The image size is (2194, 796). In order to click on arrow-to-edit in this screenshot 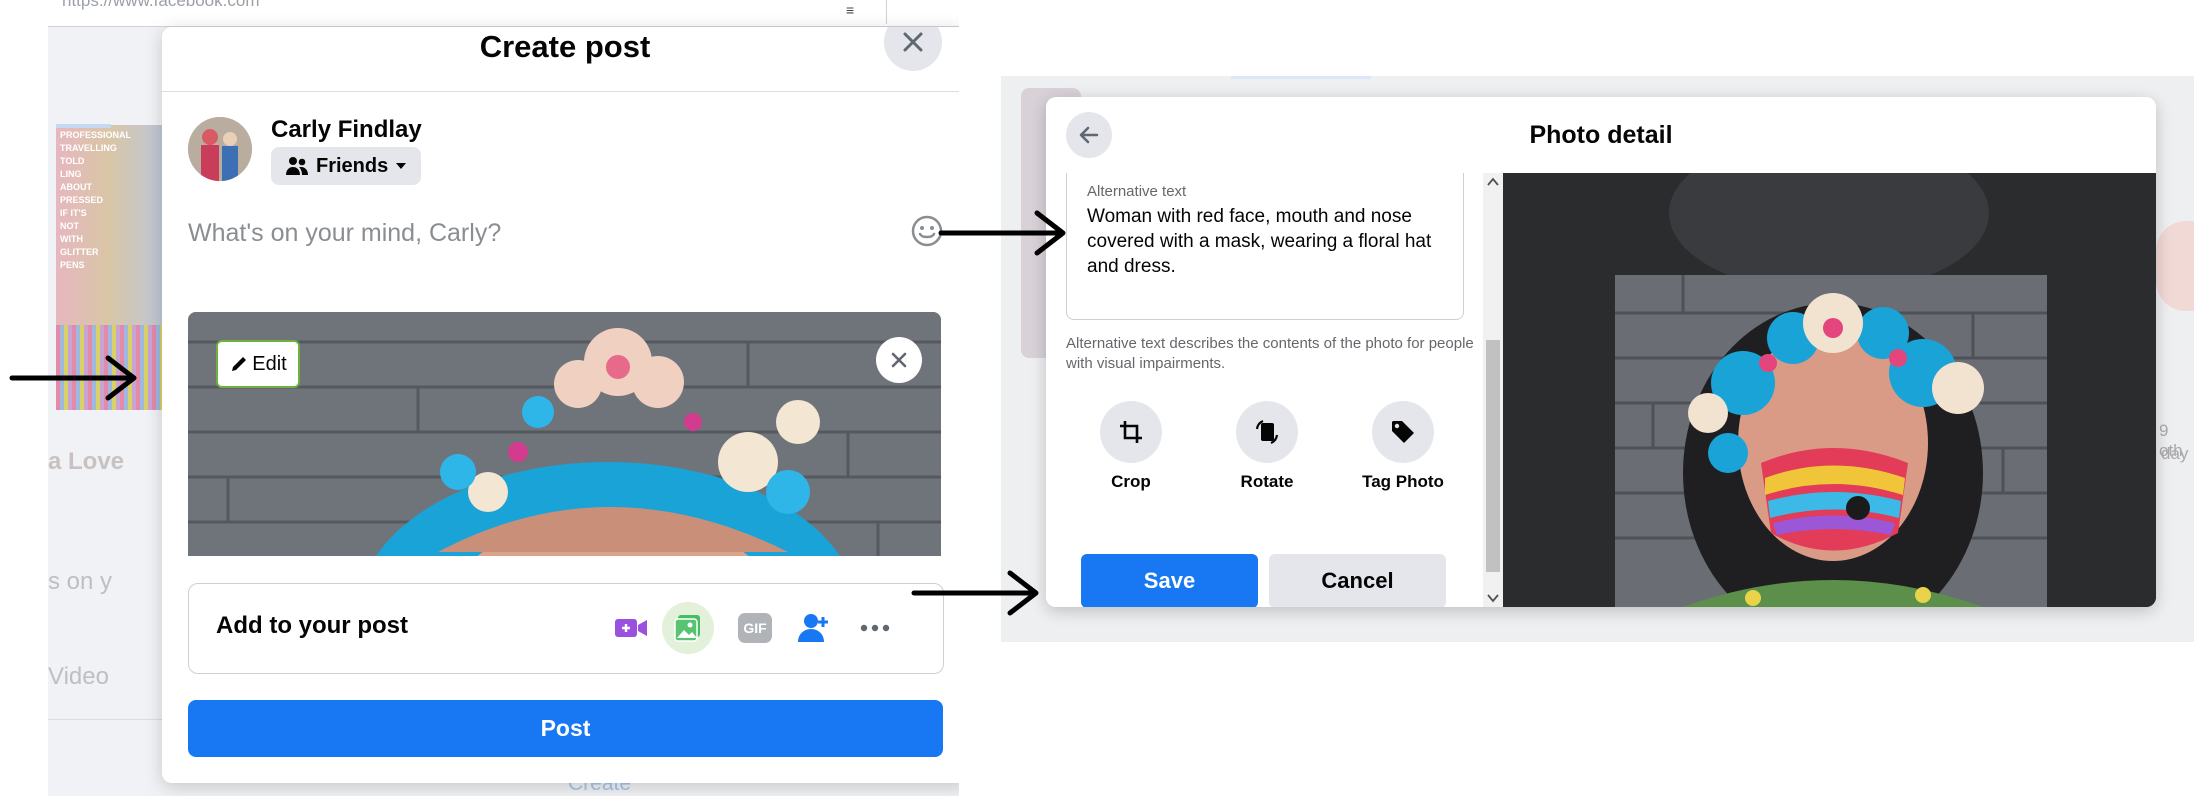, I will do `click(73, 378)`.